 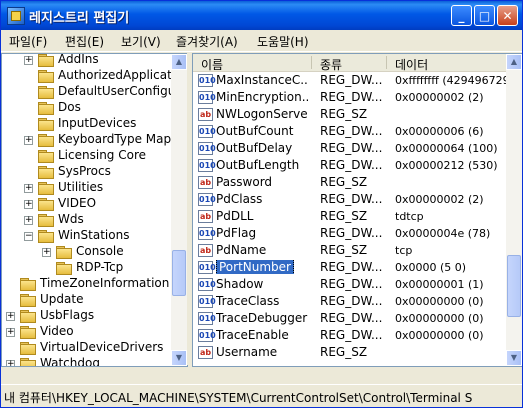 What do you see at coordinates (484, 15) in the screenshot?
I see `maximize-button: □` at bounding box center [484, 15].